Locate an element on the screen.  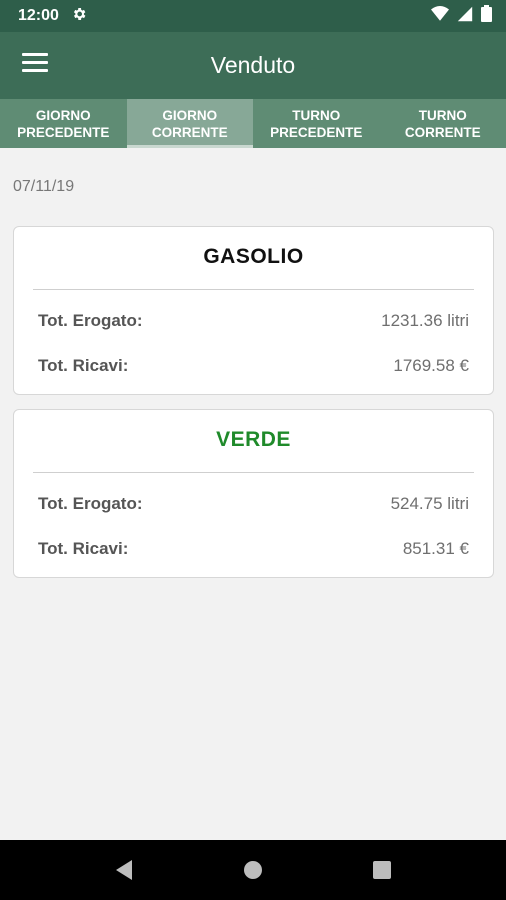
home-icon is located at coordinates (253, 870).